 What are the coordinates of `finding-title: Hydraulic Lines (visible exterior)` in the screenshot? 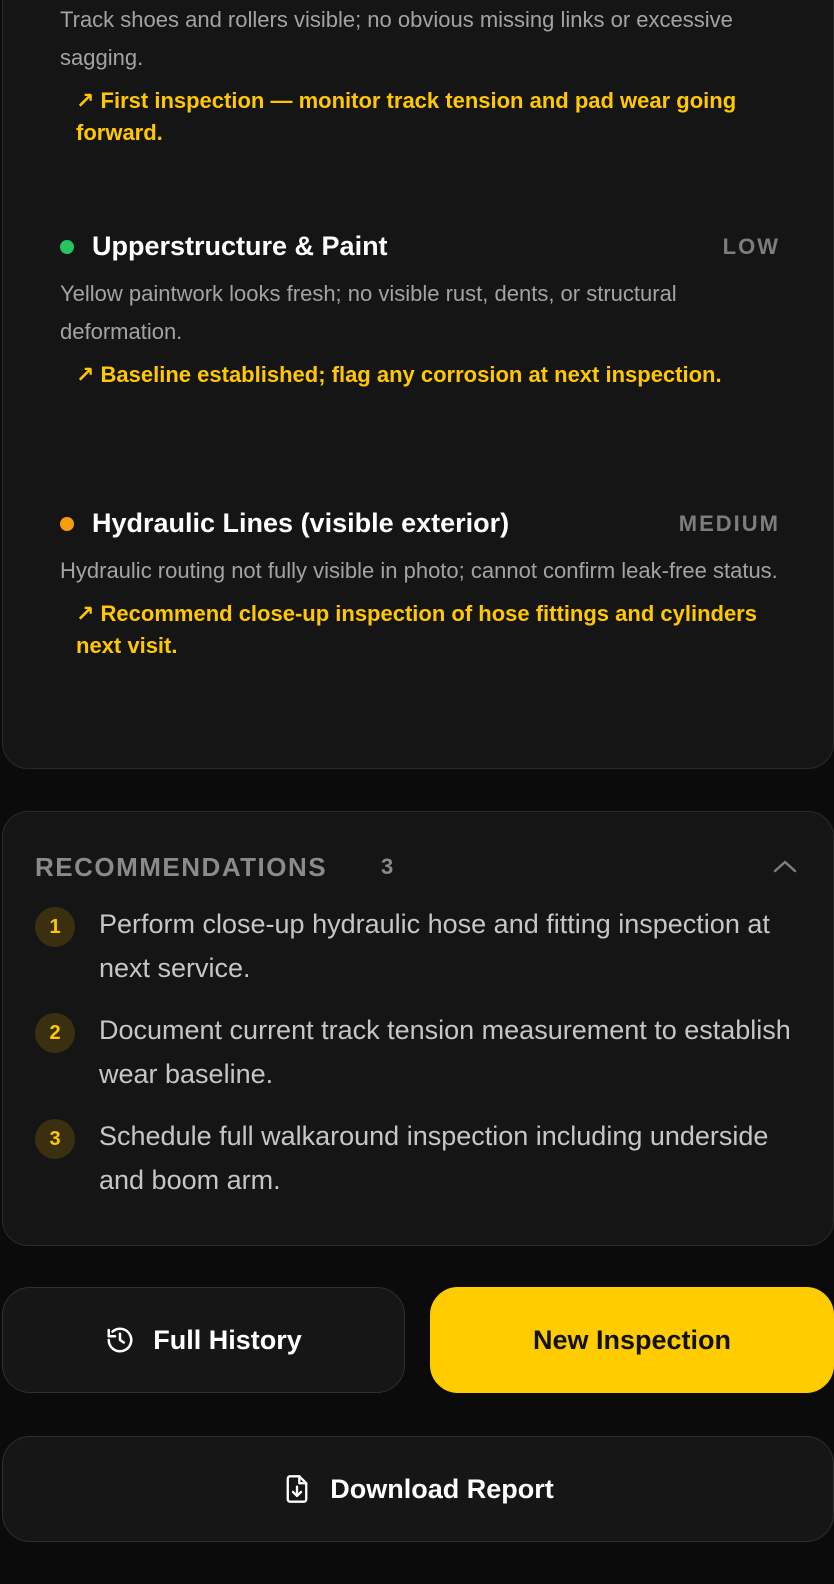 It's located at (301, 523).